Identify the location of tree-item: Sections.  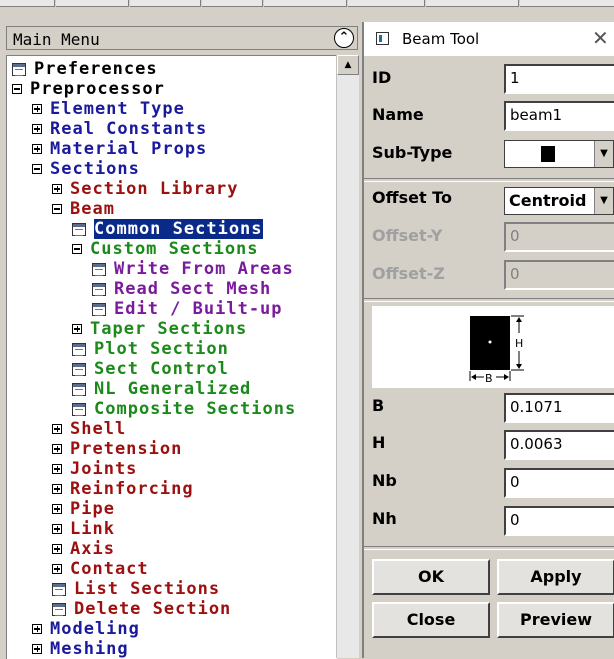
(86, 169).